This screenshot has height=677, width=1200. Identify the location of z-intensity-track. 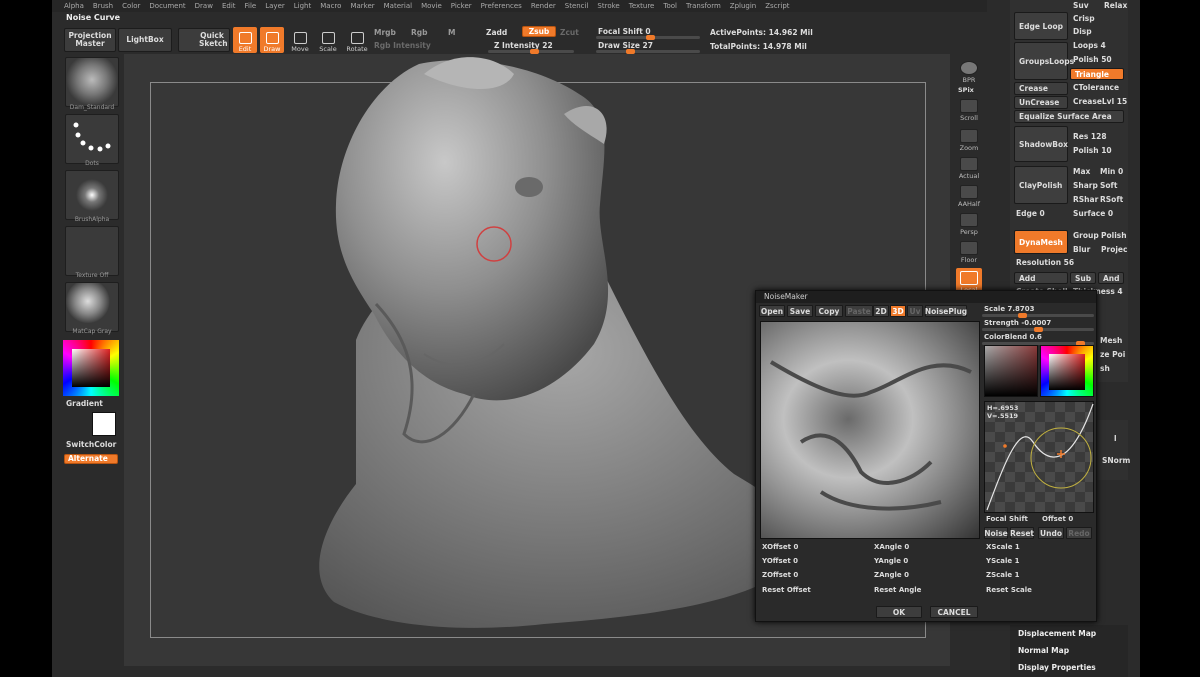
(531, 51).